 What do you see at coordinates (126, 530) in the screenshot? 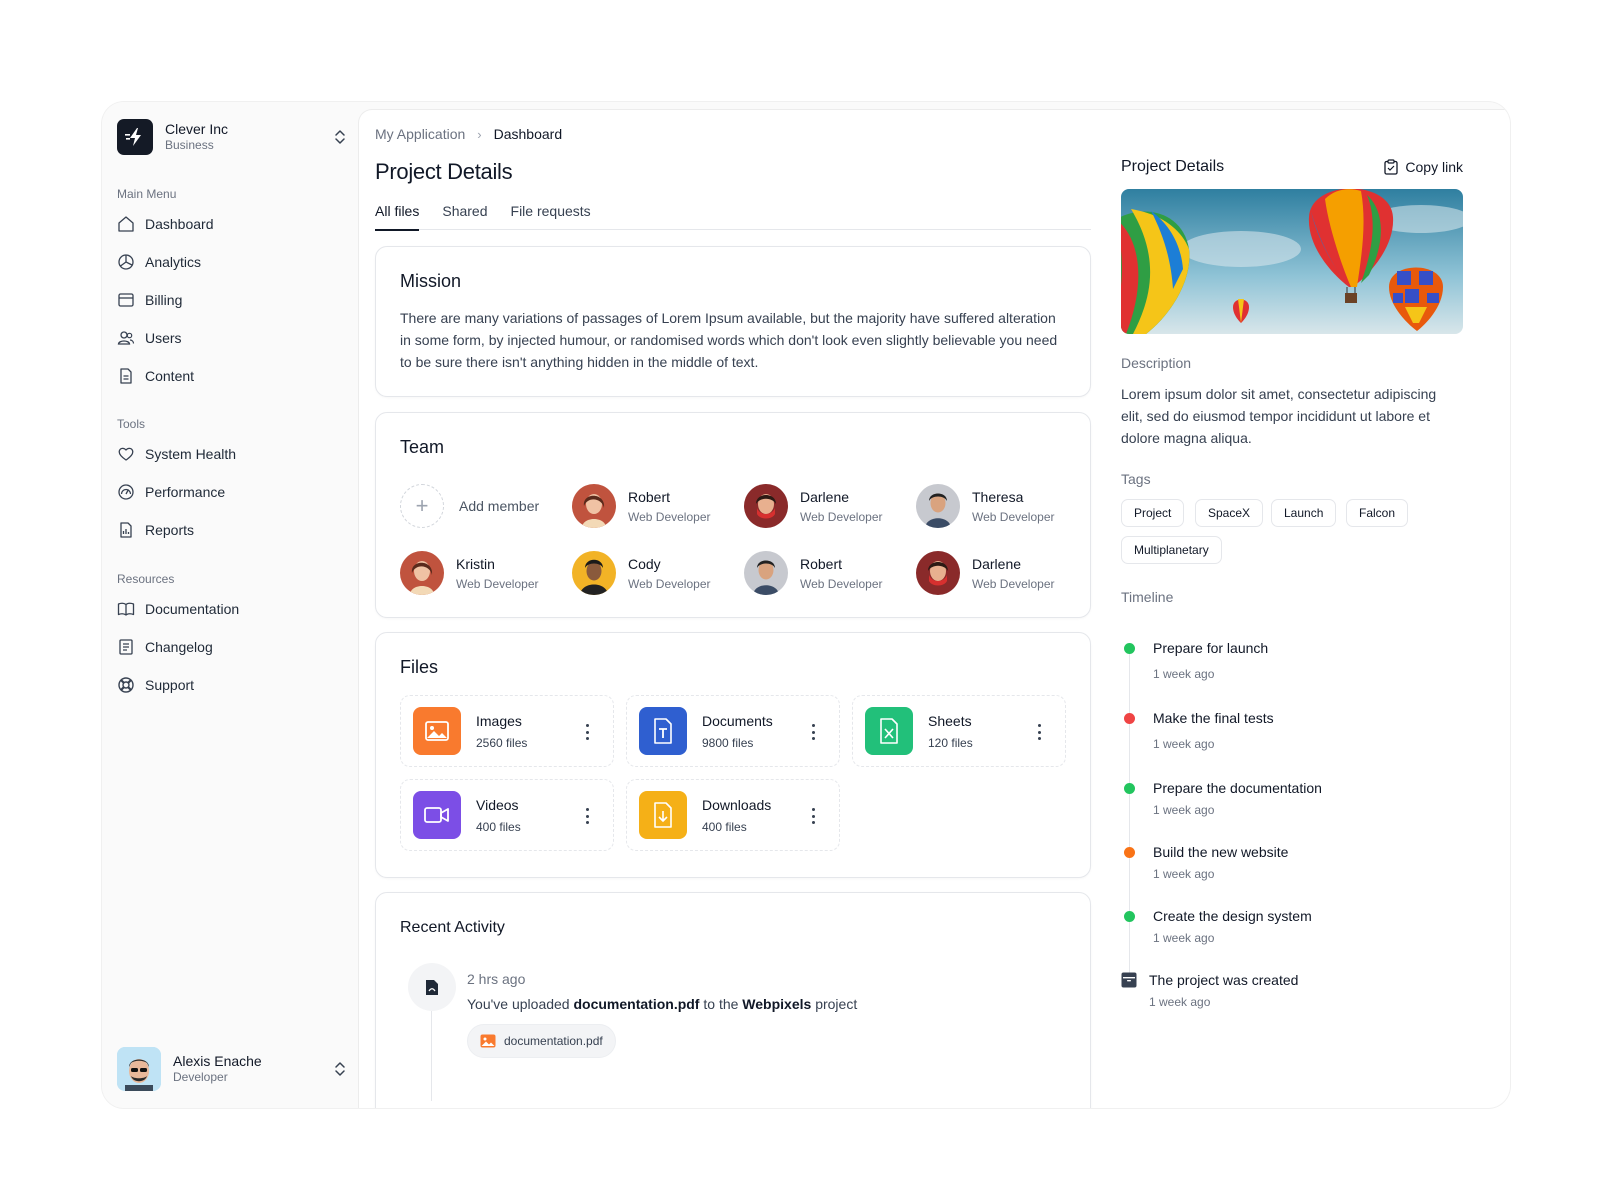
I see `report-icon` at bounding box center [126, 530].